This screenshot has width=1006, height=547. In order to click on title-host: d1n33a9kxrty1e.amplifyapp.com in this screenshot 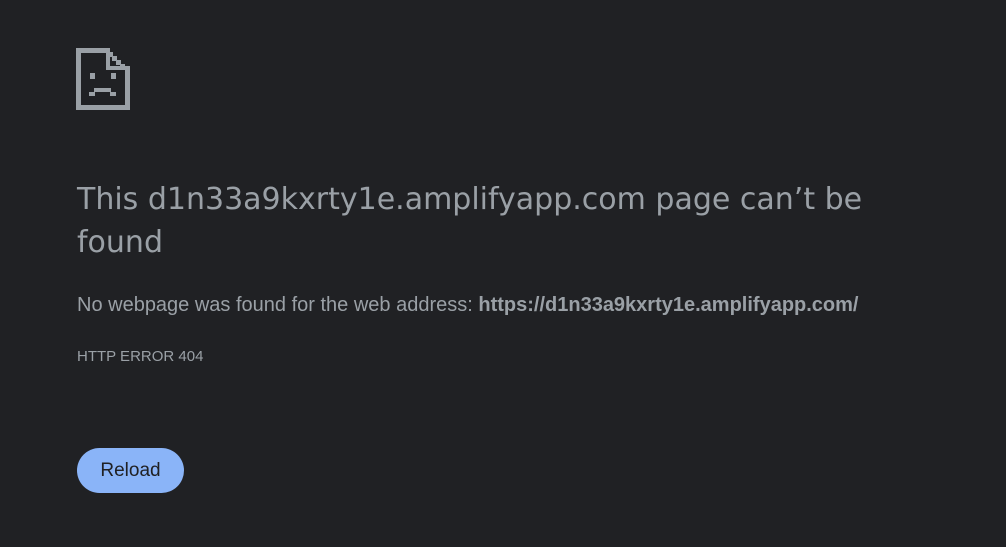, I will do `click(396, 199)`.